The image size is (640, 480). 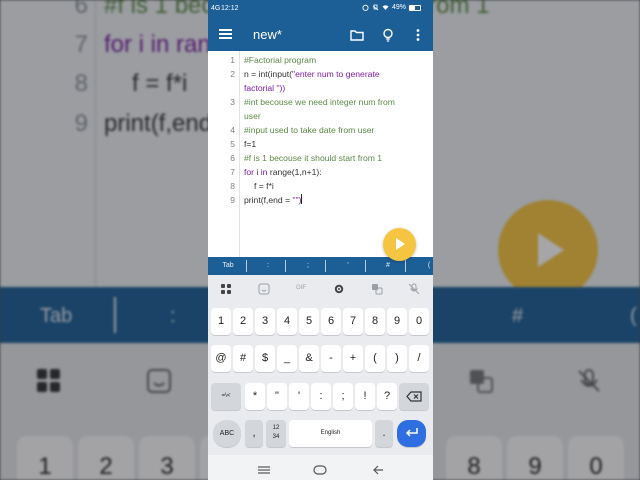 I want to click on line-number: 3, so click(x=232, y=102).